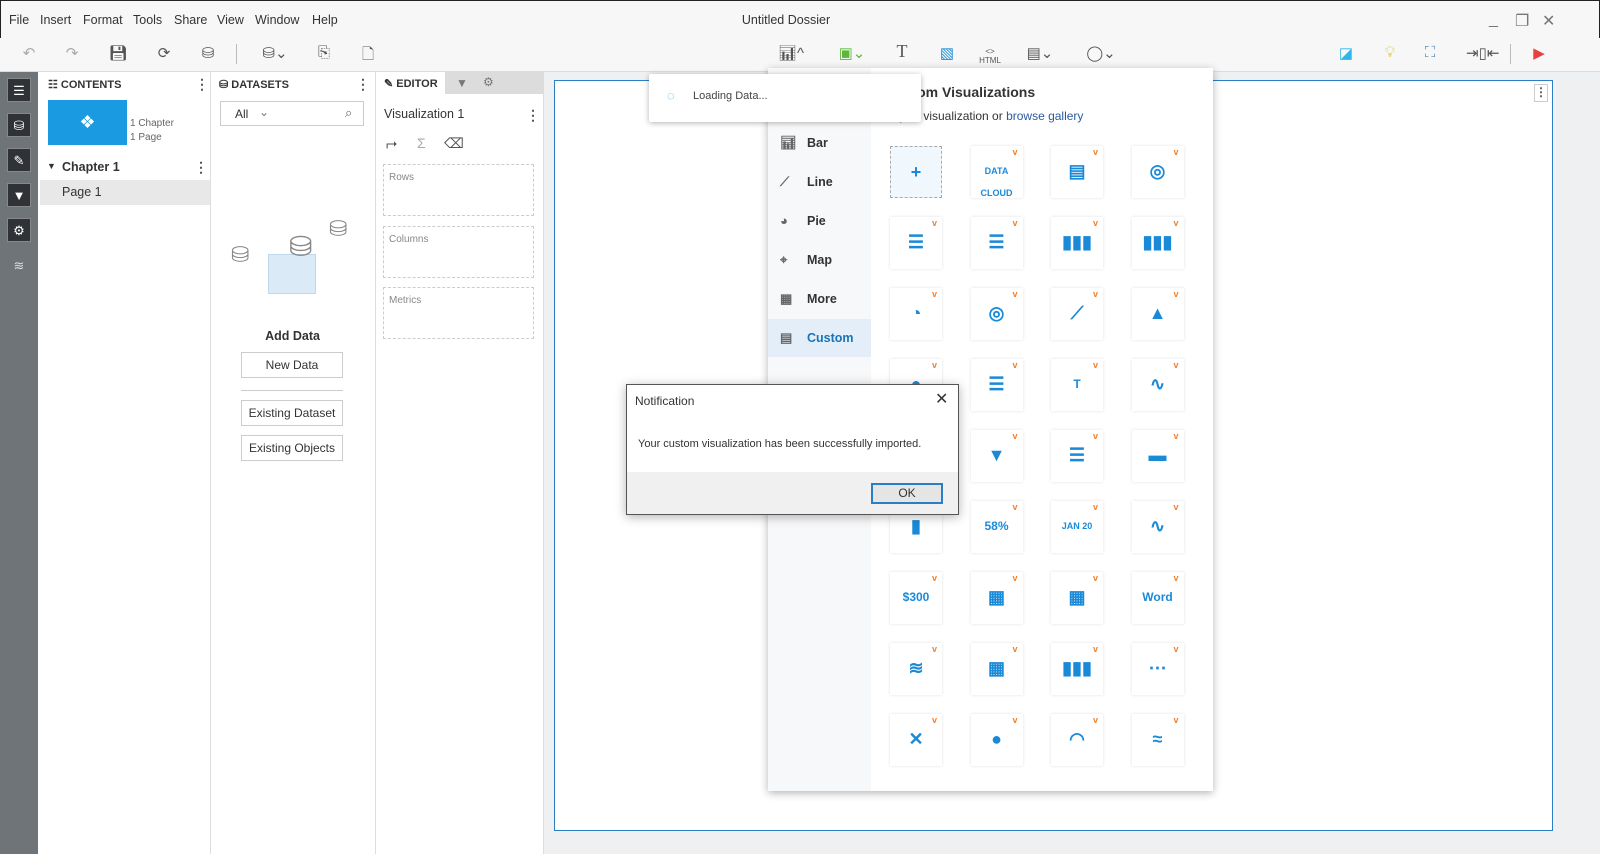  What do you see at coordinates (19, 266) in the screenshot?
I see `layers-panel-icon: ≋` at bounding box center [19, 266].